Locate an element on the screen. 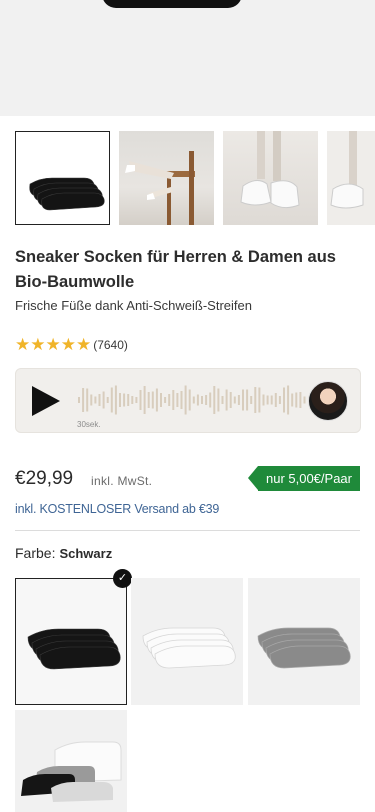 This screenshot has height=812, width=375. color-swatch-black is located at coordinates (71, 641).